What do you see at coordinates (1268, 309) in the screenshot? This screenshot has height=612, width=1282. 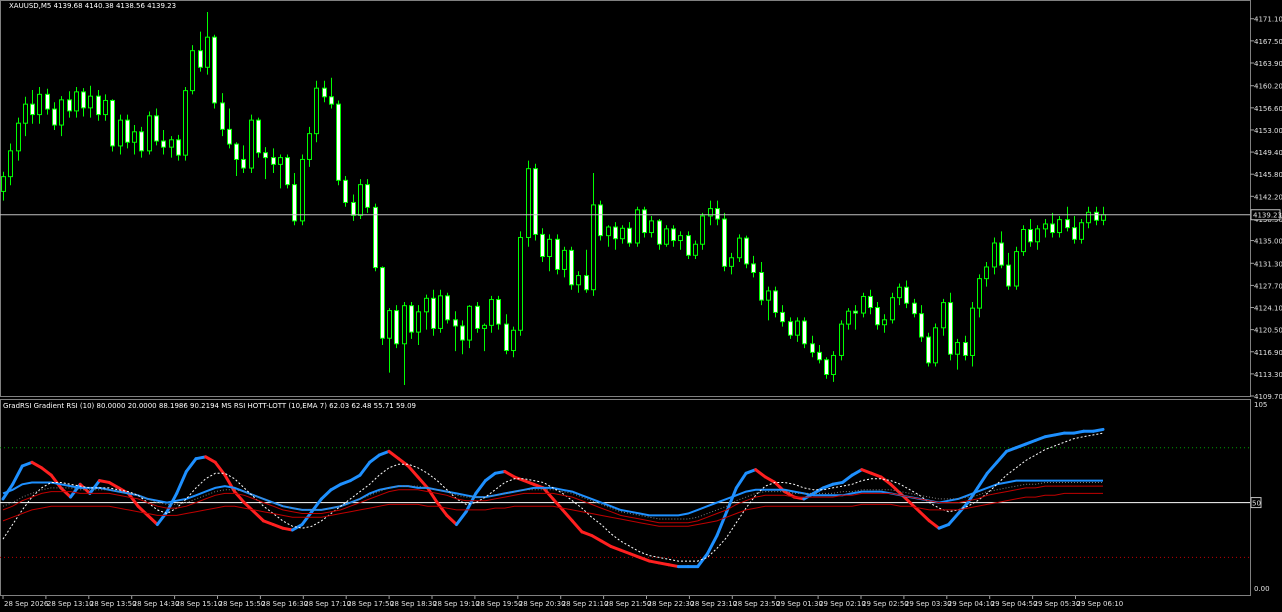 I see `price-tick-label: 4124.10` at bounding box center [1268, 309].